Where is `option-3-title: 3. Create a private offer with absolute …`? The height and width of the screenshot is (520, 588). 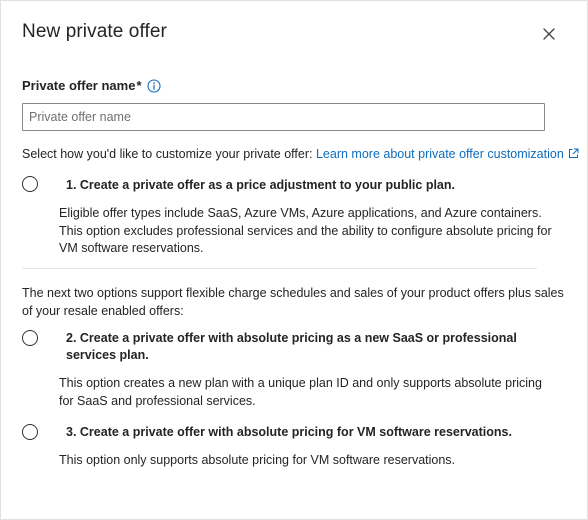
option-3-title: 3. Create a private offer with absolute … is located at coordinates (301, 432).